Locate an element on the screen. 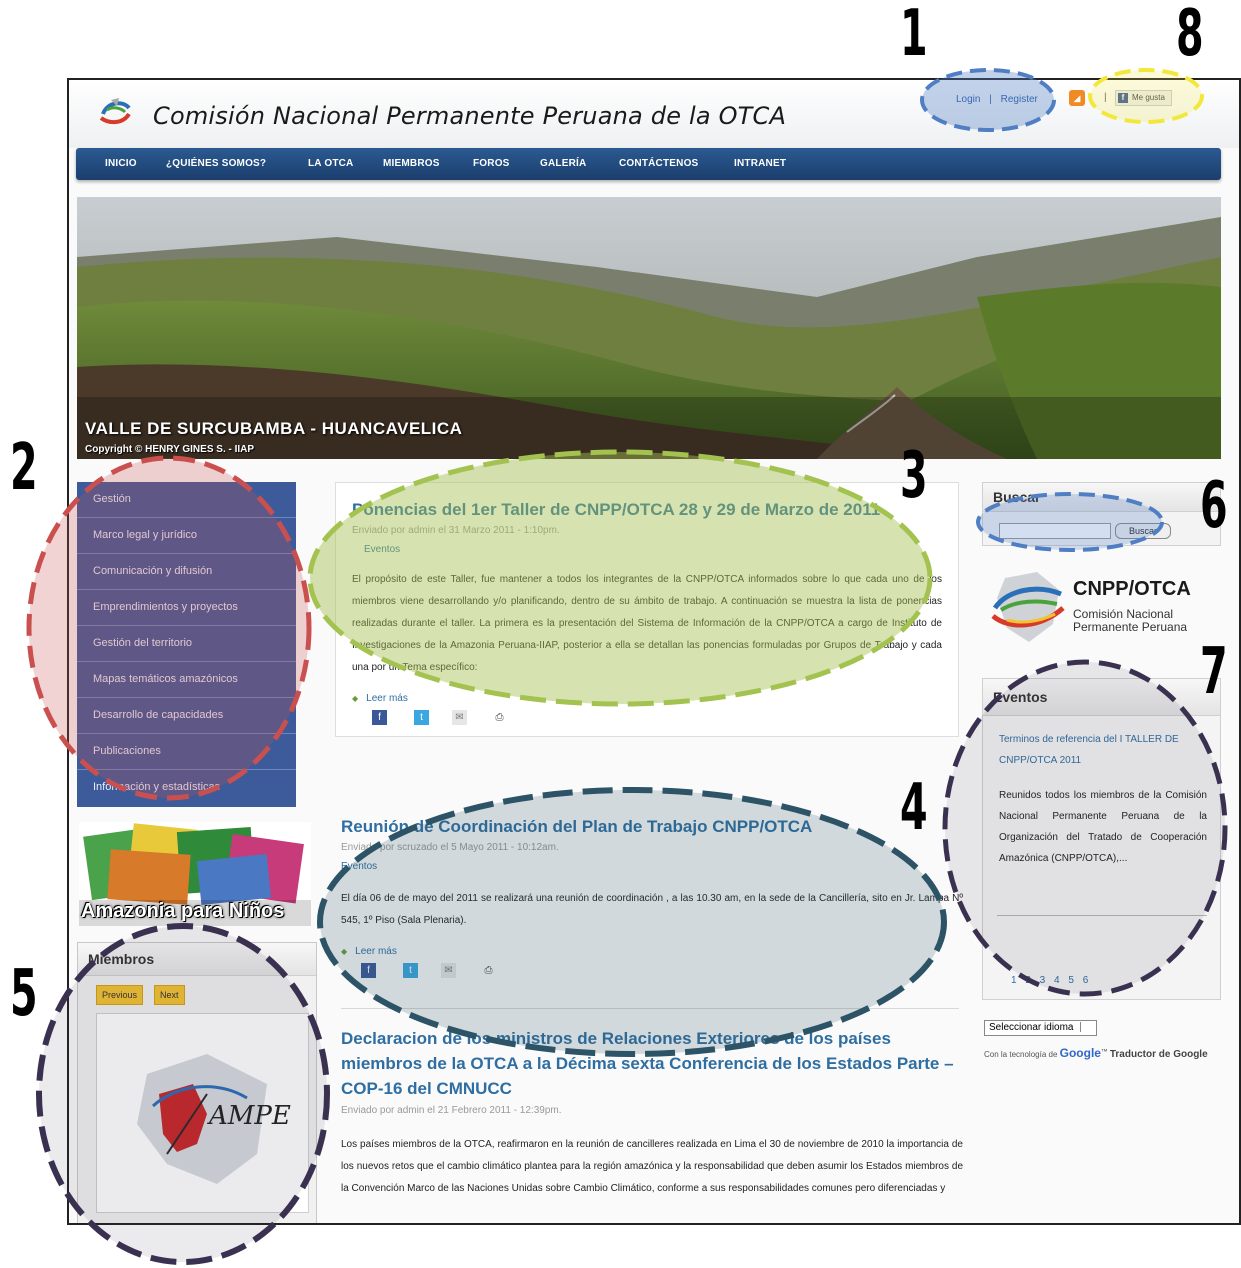  sidebar-item-publicaciones: Publicaciones is located at coordinates (186, 752).